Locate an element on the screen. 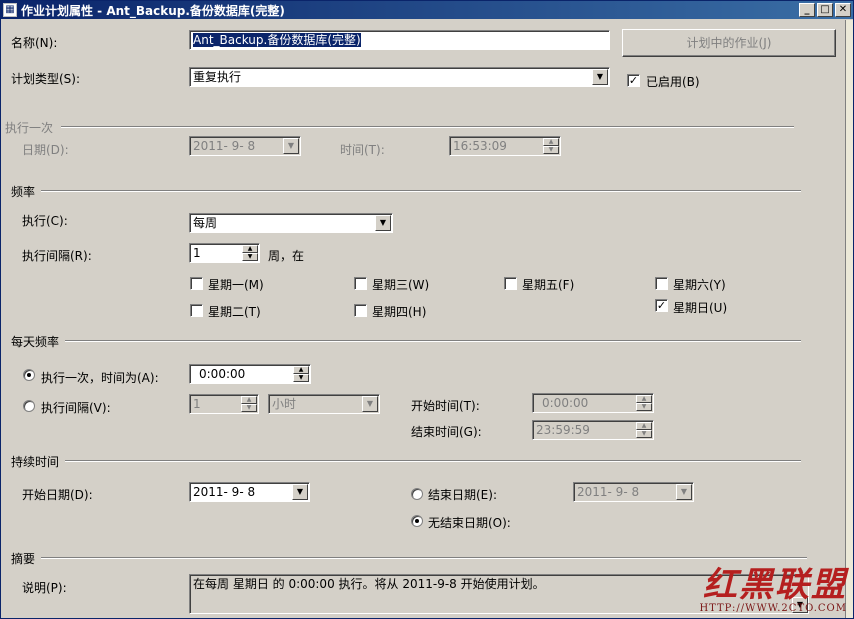 This screenshot has width=854, height=619. once-time-label: 时间(T): is located at coordinates (362, 150).